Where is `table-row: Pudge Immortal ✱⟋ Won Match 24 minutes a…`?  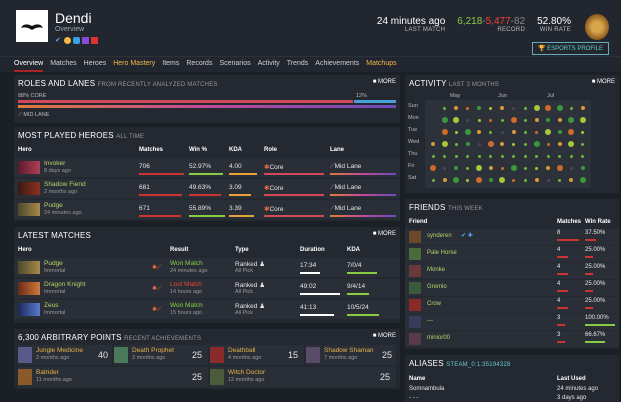
table-row: Pudge Immortal ✱⟋ Won Match 24 minutes a… is located at coordinates (207, 267).